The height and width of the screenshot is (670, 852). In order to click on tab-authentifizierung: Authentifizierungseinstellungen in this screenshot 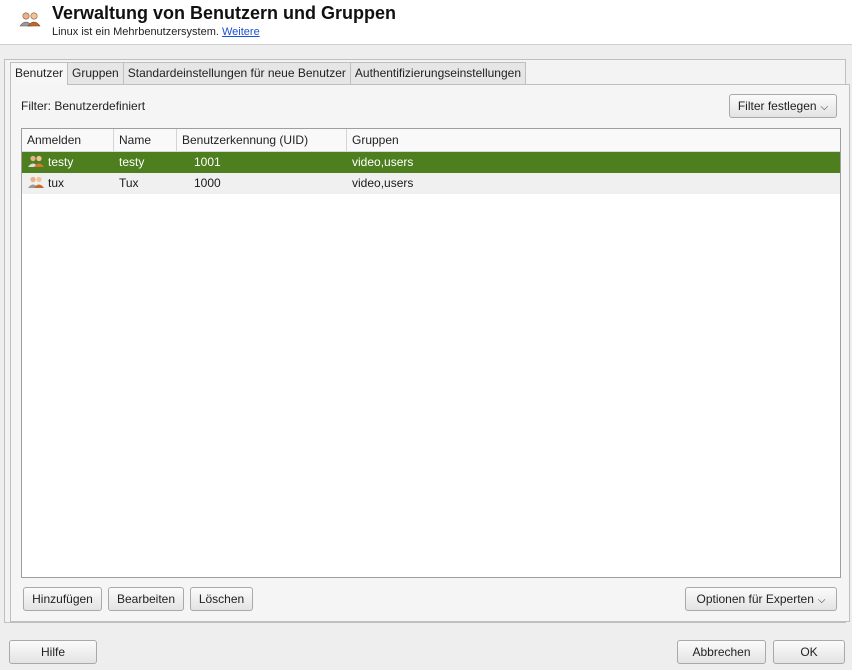, I will do `click(438, 73)`.